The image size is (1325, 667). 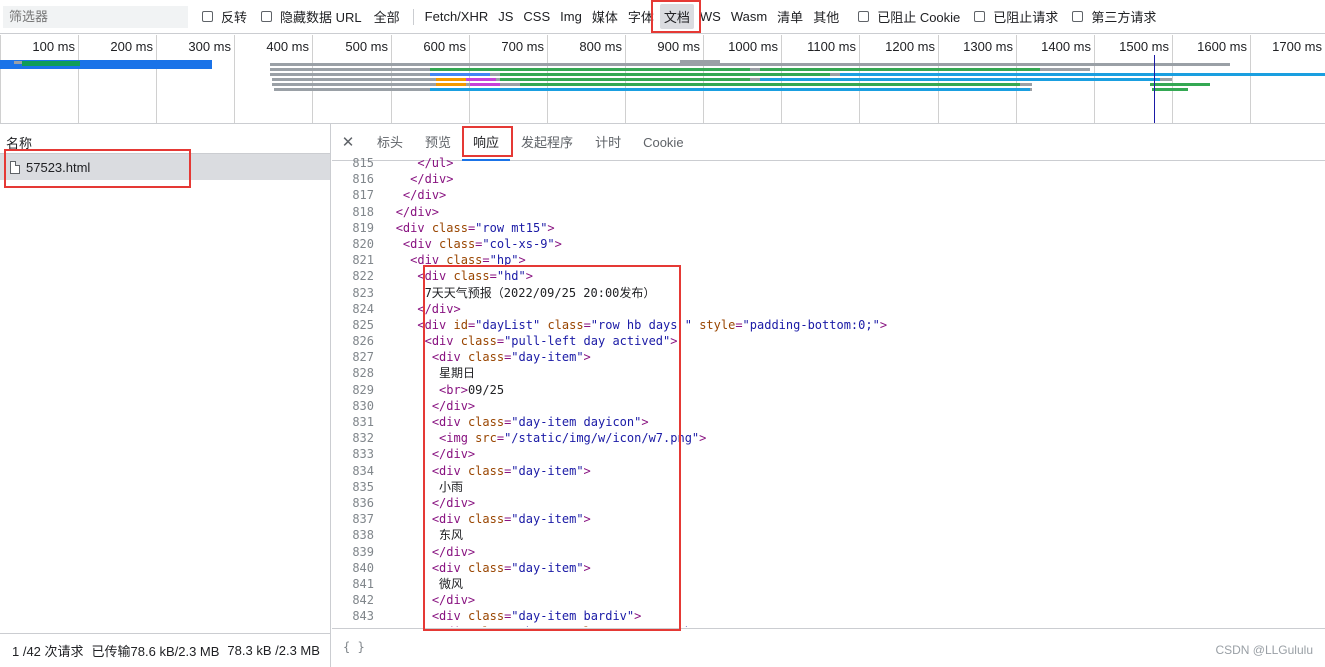 I want to click on line-number: 827, so click(x=363, y=357).